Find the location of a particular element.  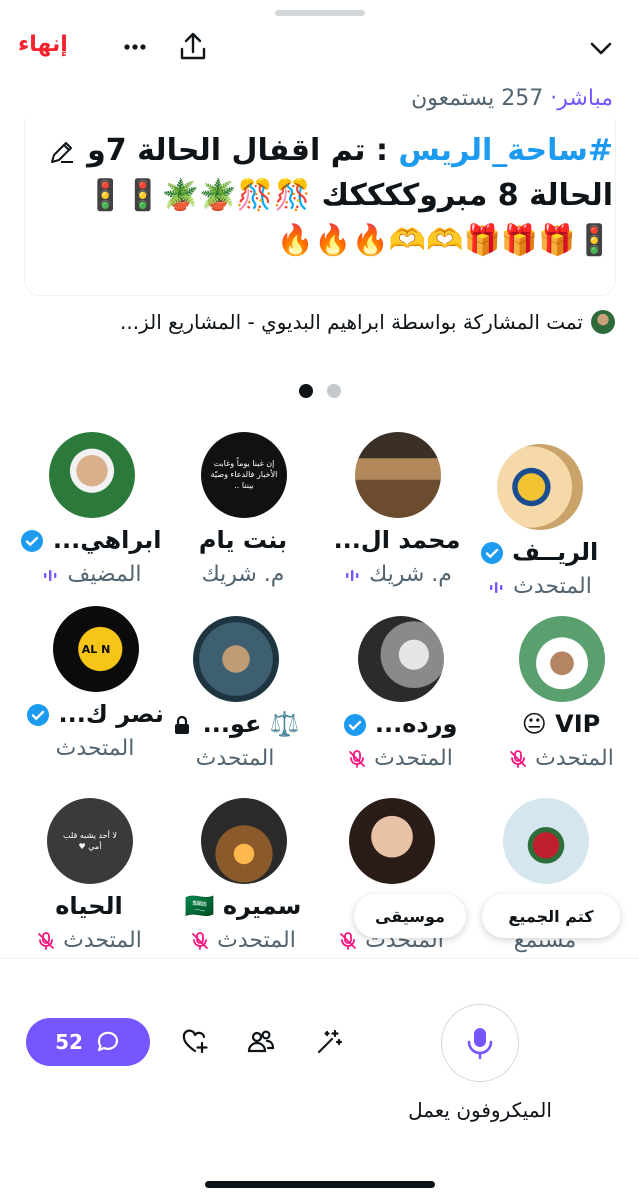

magic-wand-icon is located at coordinates (329, 1042).